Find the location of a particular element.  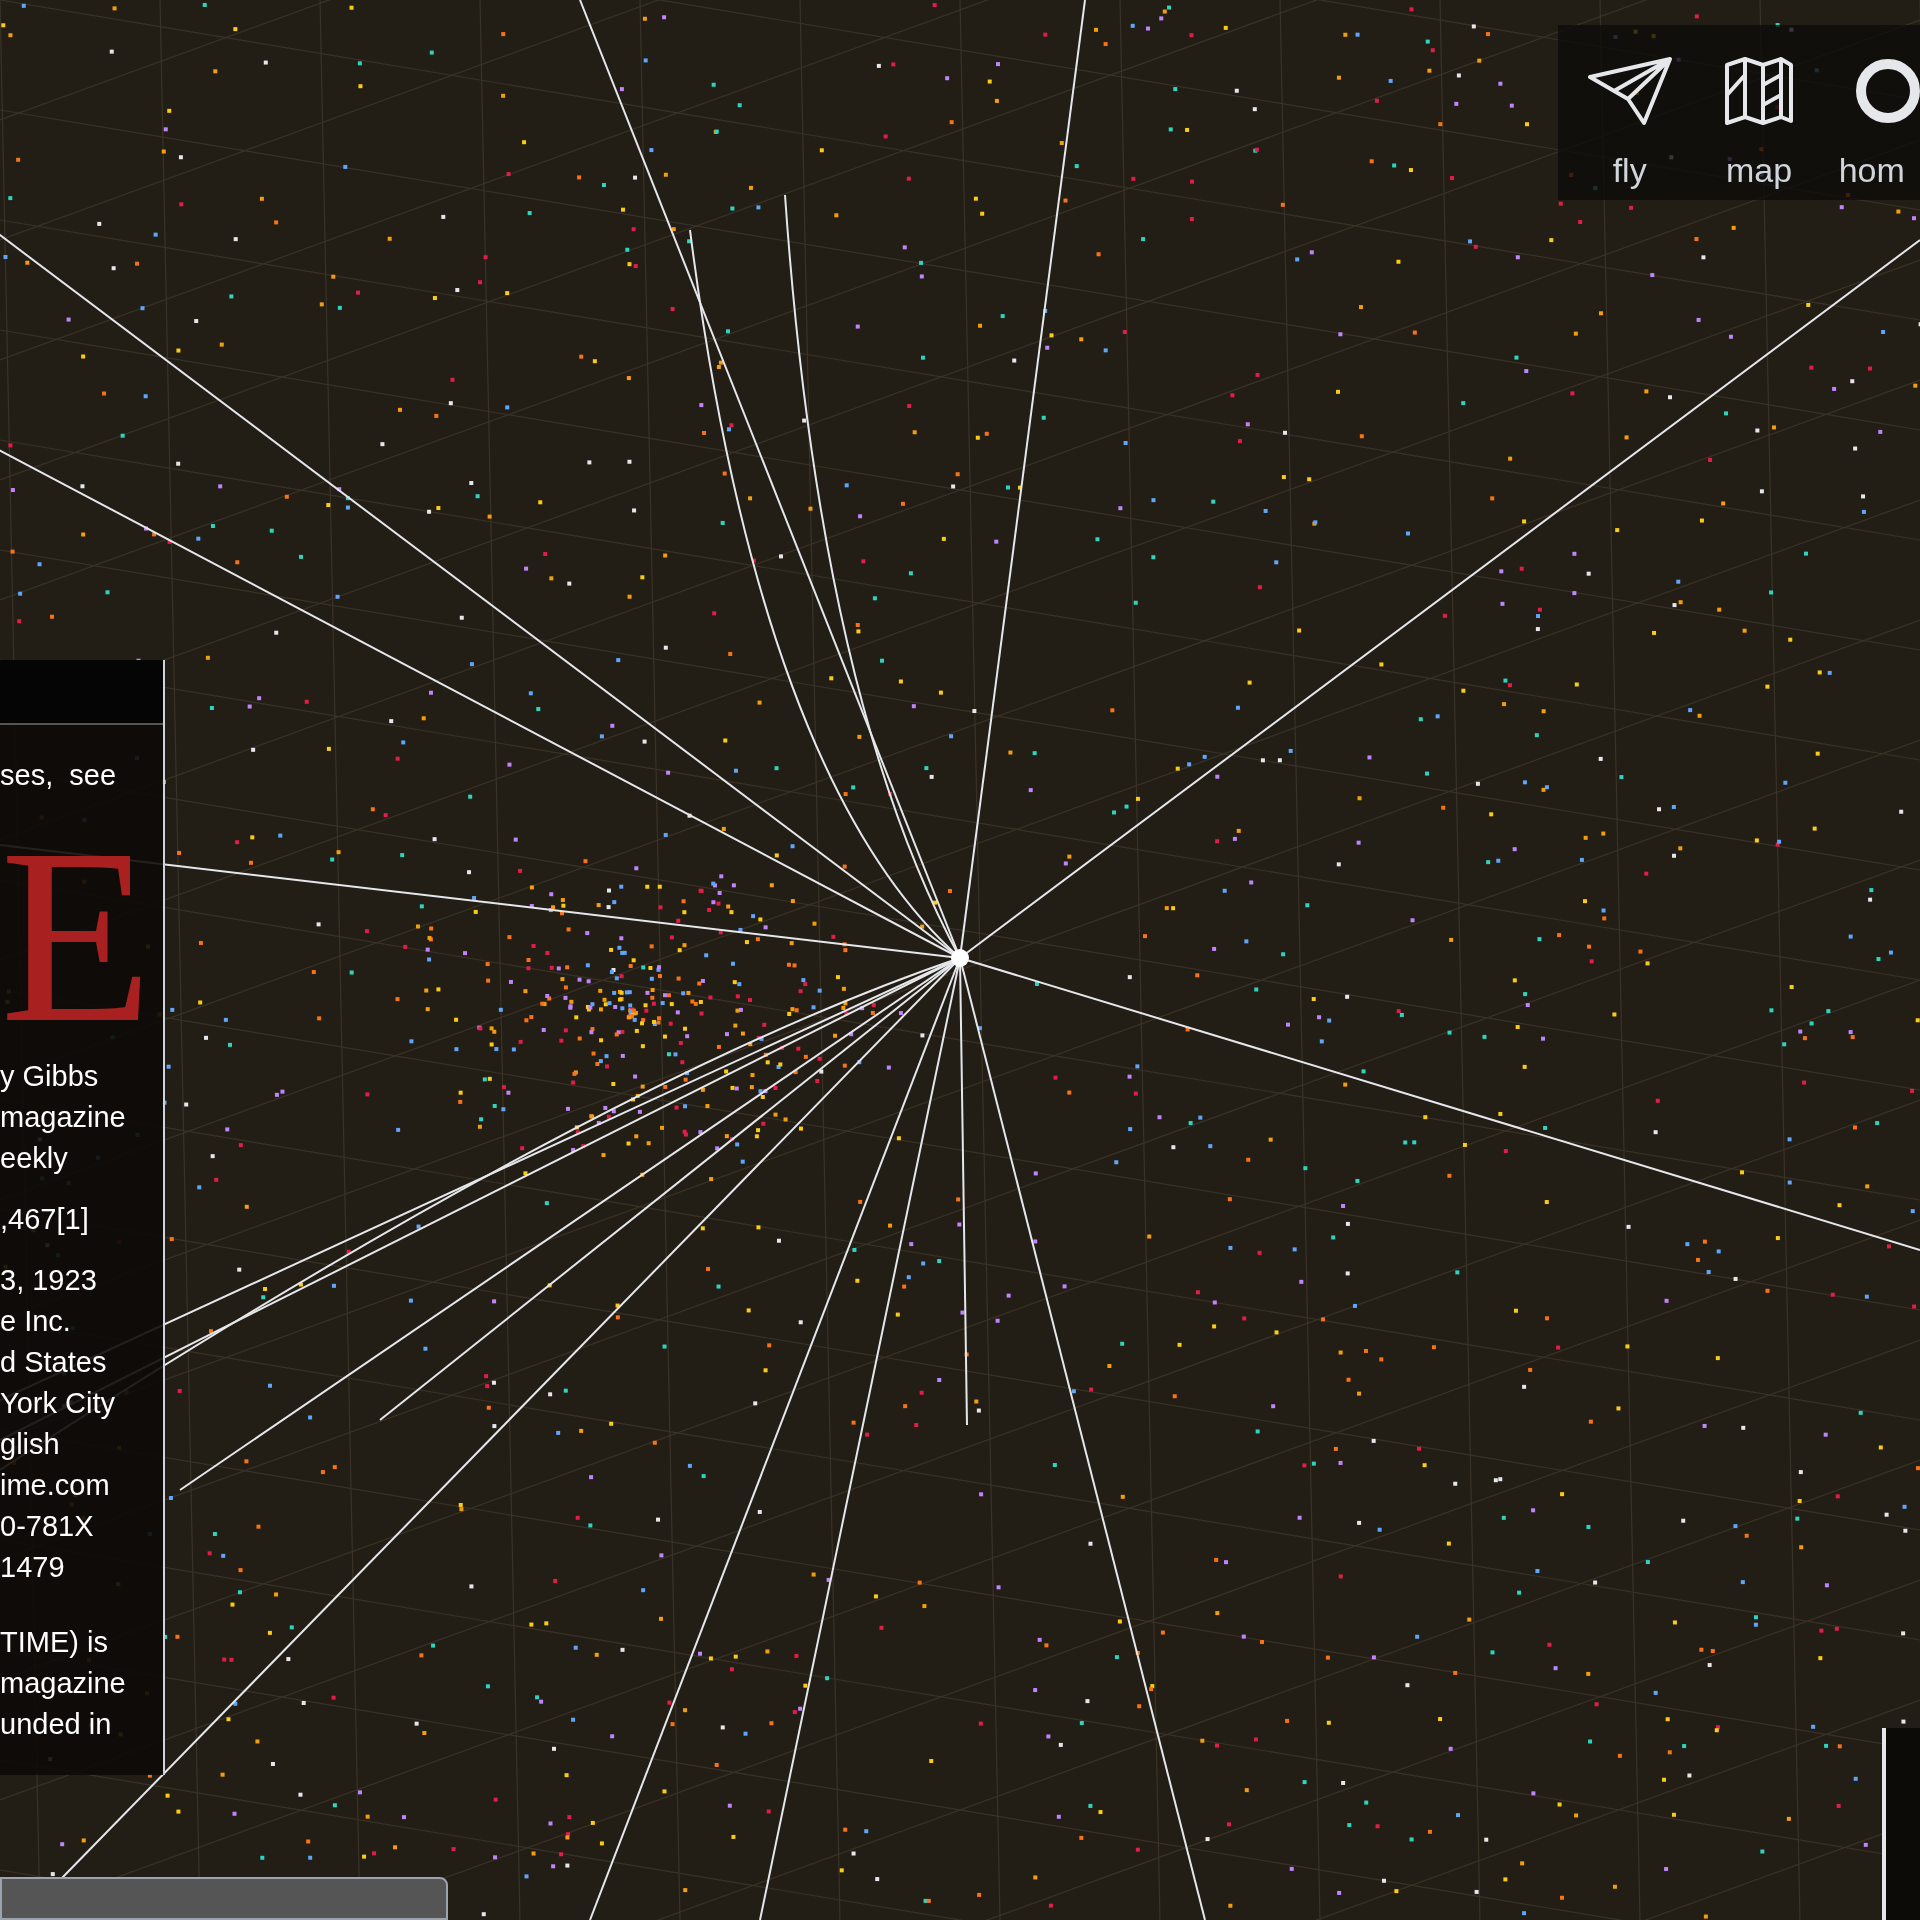

toolbar-button: hom is located at coordinates (1879, 127).